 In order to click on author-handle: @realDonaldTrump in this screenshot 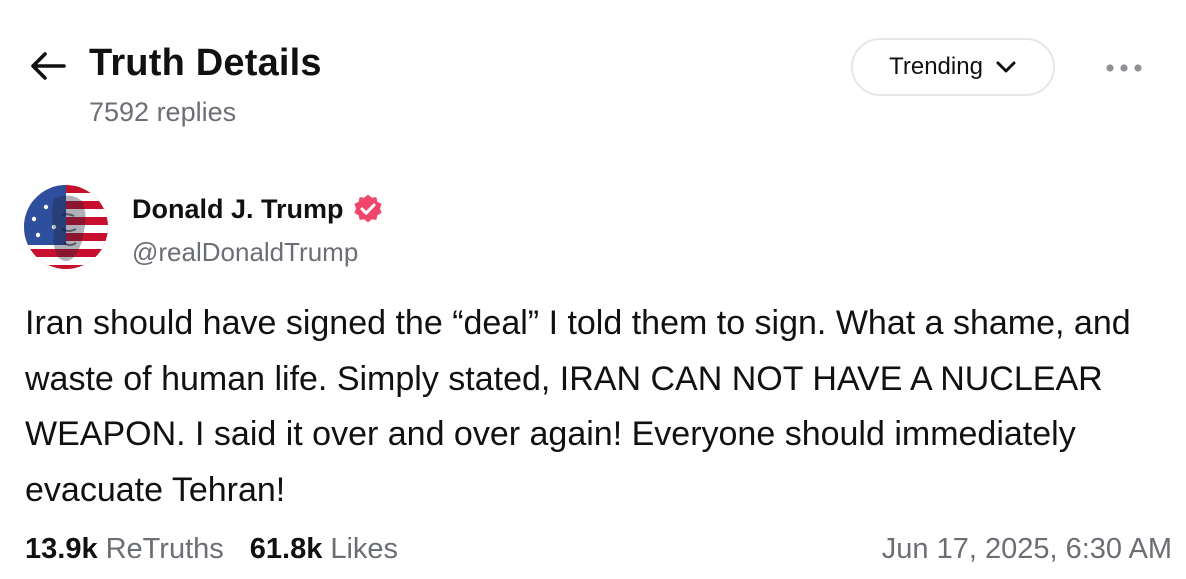, I will do `click(245, 252)`.